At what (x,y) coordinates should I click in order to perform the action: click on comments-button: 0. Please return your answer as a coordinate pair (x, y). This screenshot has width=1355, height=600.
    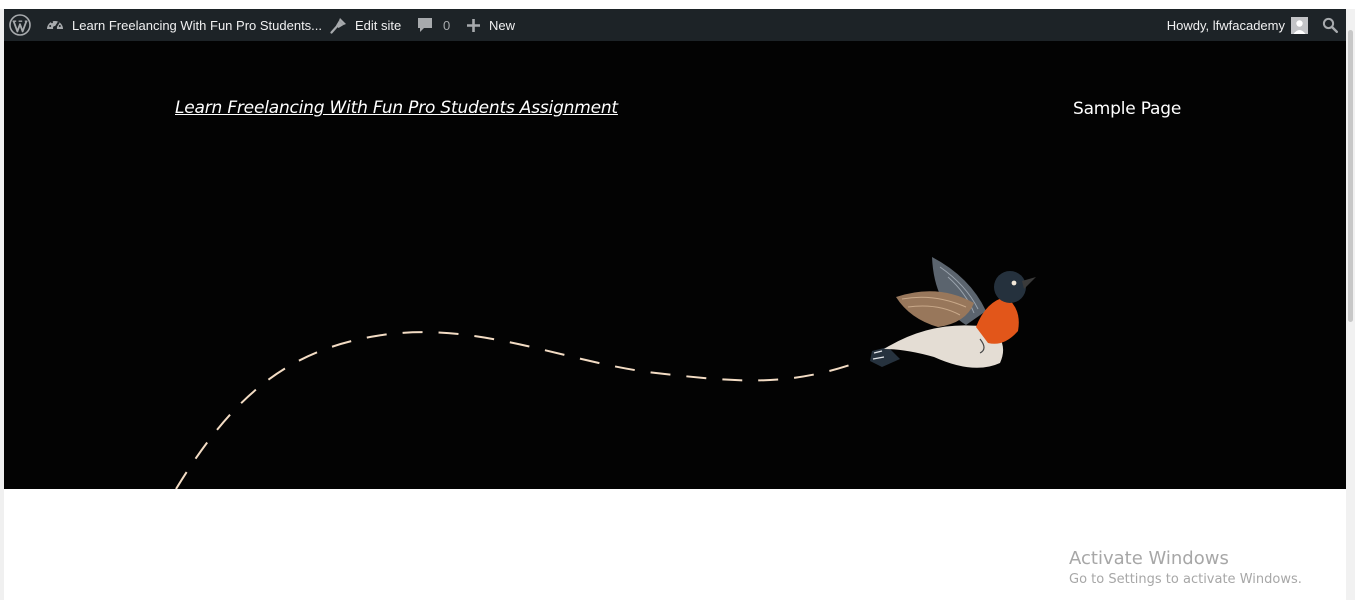
    Looking at the image, I should click on (433, 25).